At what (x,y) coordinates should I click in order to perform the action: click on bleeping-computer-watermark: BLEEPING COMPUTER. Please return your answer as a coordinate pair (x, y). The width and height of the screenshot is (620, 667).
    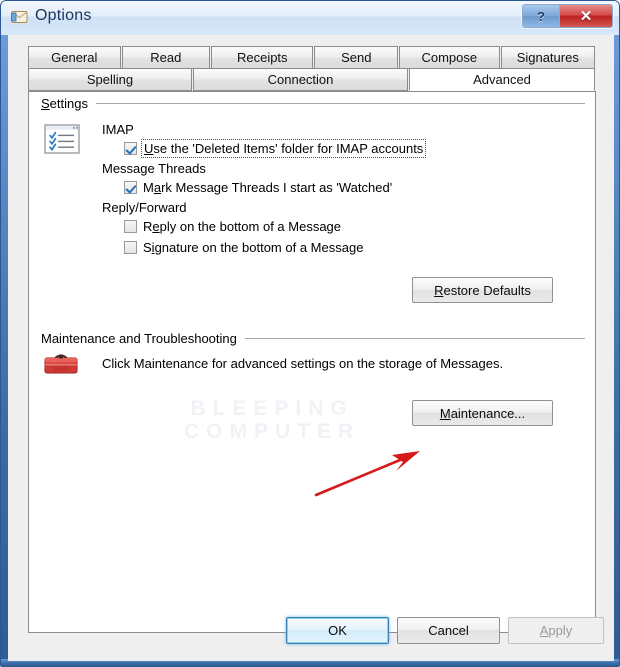
    Looking at the image, I should click on (272, 420).